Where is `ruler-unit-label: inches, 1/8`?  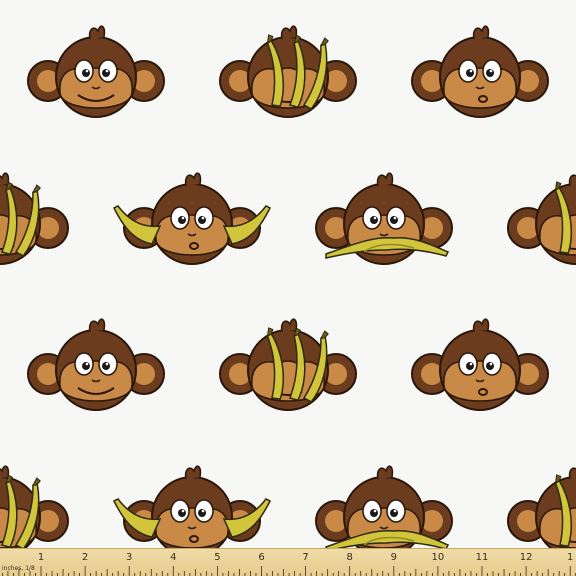 ruler-unit-label: inches, 1/8 is located at coordinates (18, 568).